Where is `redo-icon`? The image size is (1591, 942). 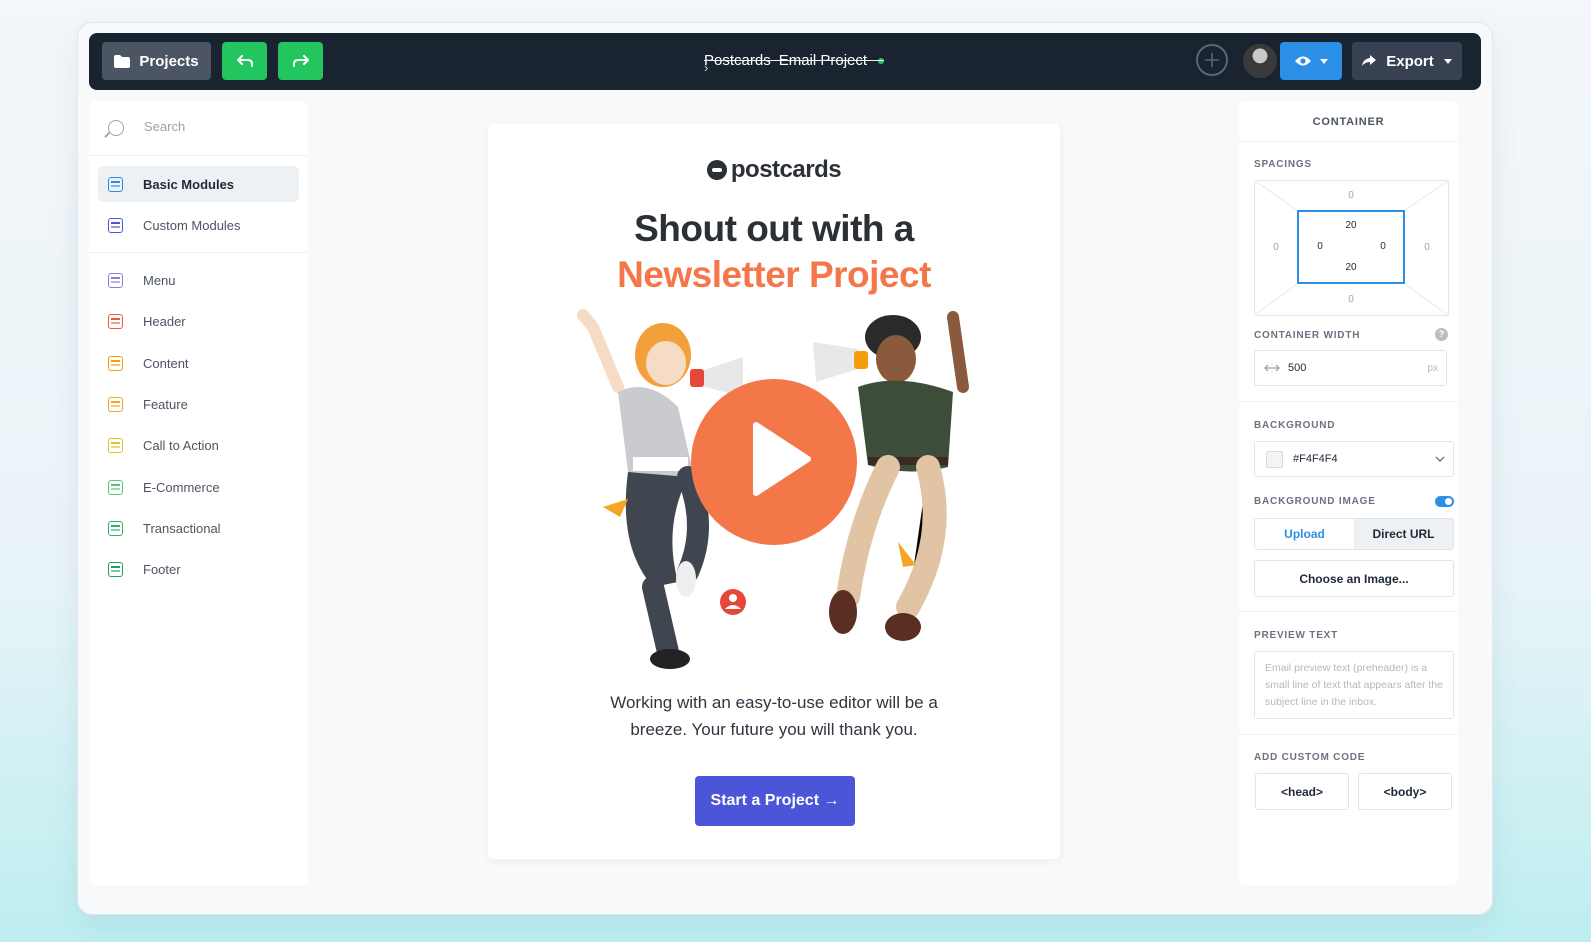 redo-icon is located at coordinates (300, 61).